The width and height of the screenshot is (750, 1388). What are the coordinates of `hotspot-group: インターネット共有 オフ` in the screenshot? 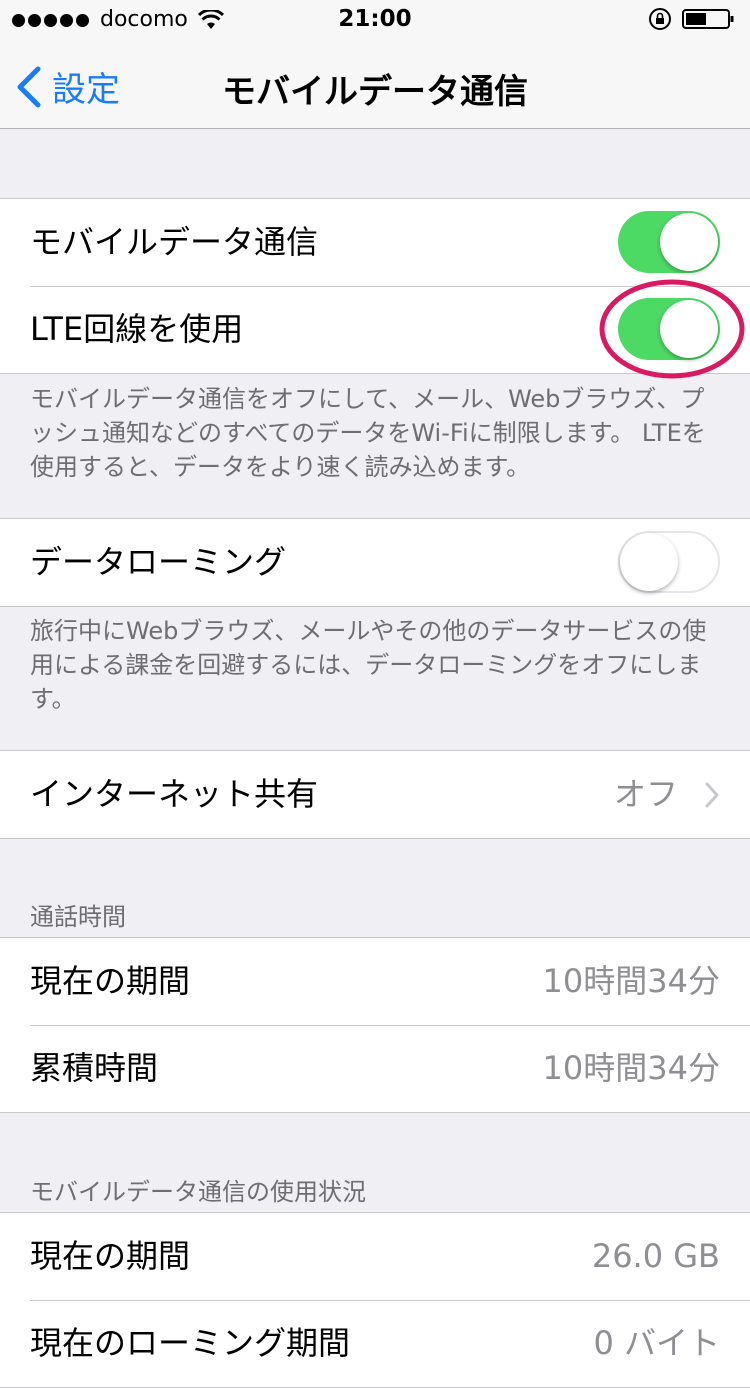 It's located at (375, 794).